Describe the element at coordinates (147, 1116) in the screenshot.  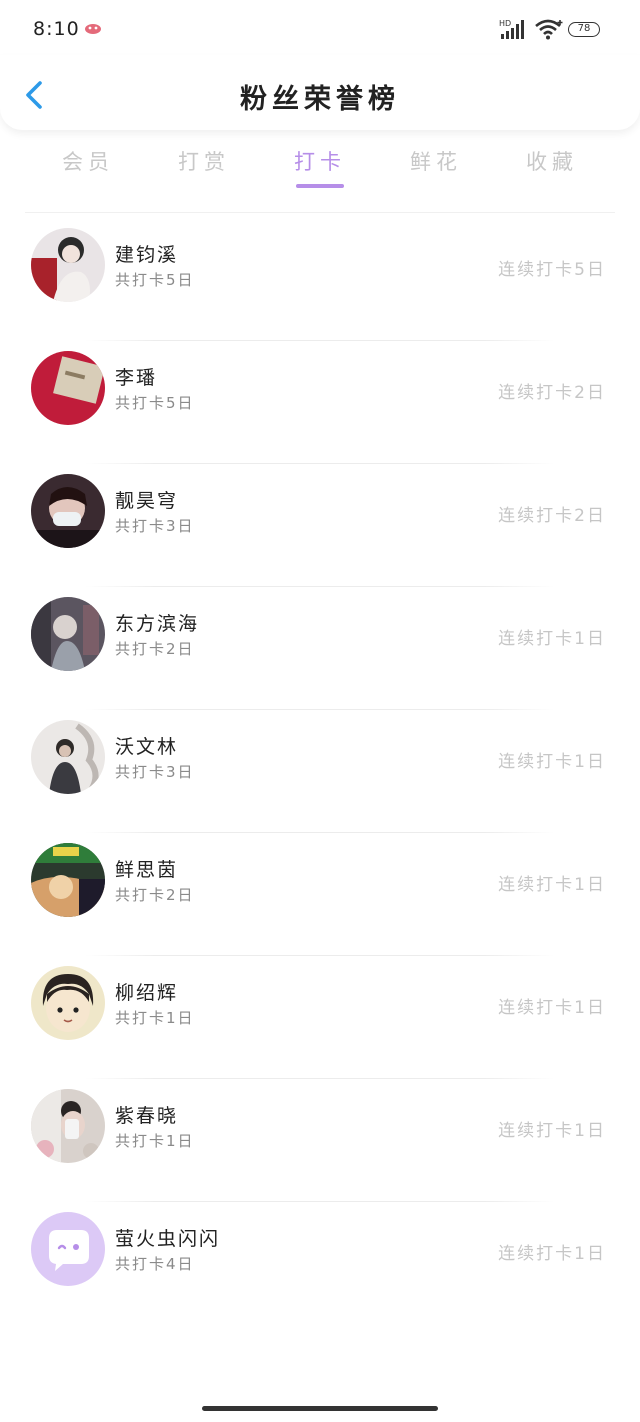
I see `fan-name: 紫春晓` at that location.